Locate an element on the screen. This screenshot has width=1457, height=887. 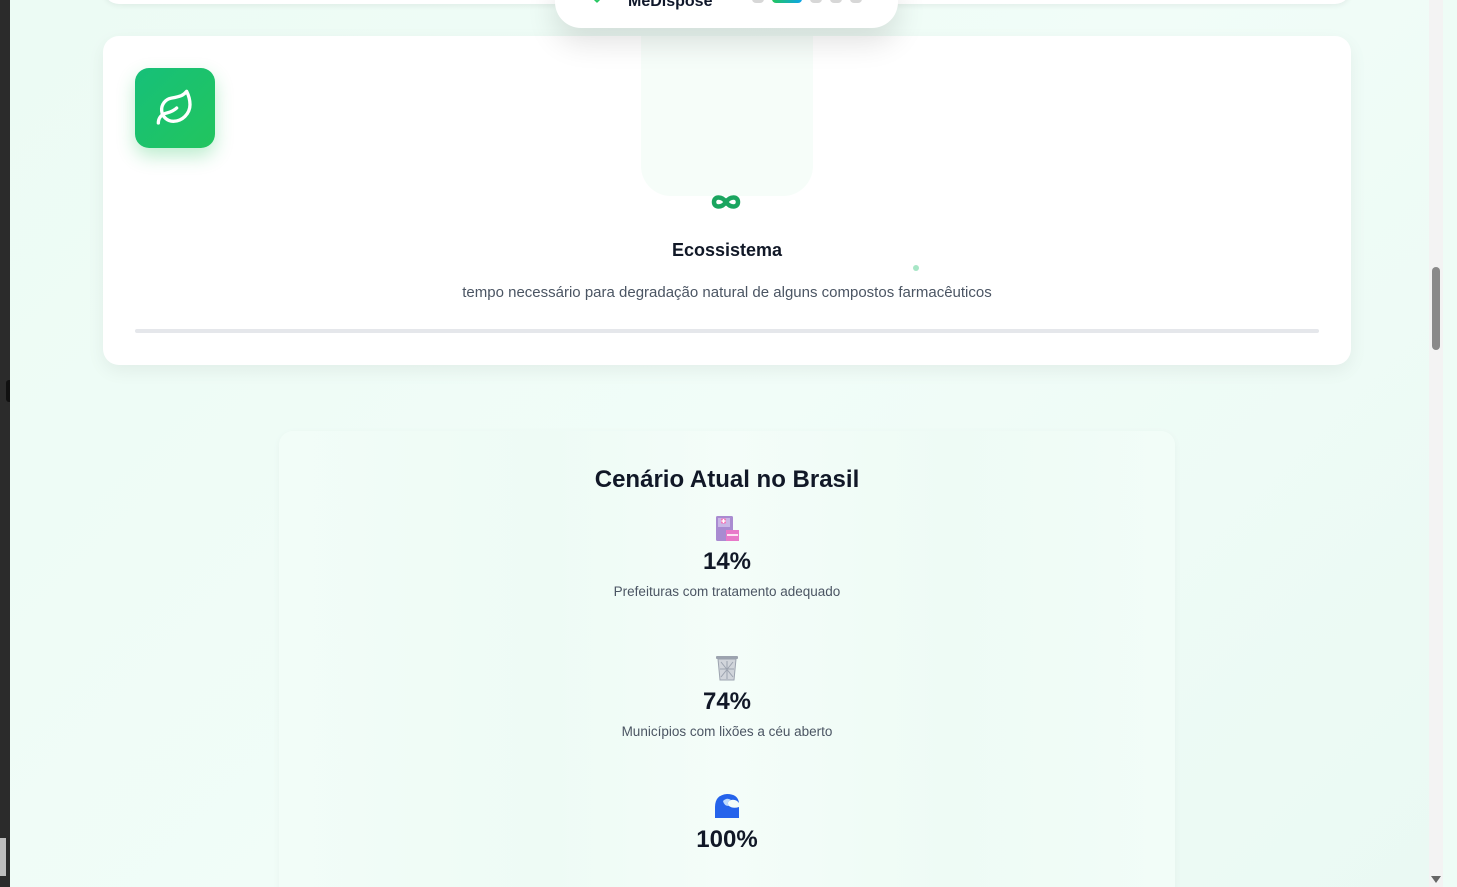
scrollbar-thumb is located at coordinates (1436, 308).